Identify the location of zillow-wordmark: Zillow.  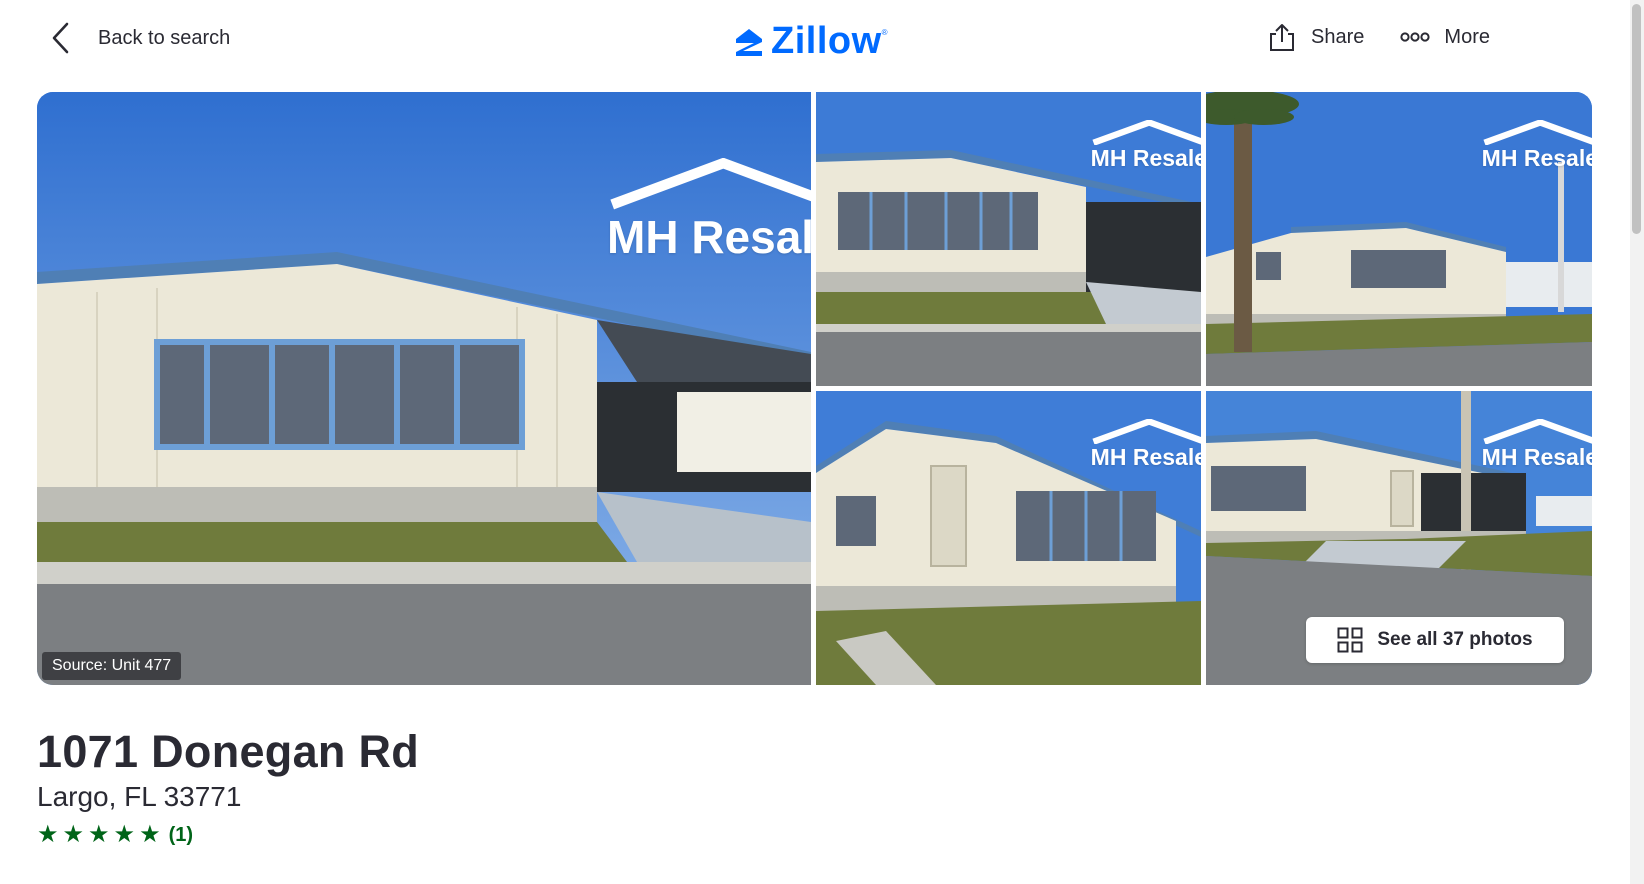
(826, 41).